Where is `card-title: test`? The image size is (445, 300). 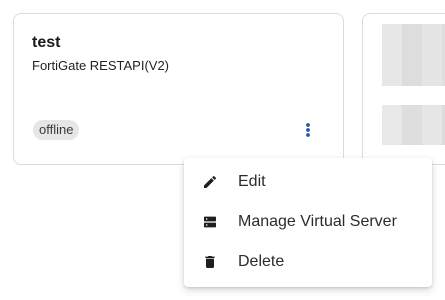
card-title: test is located at coordinates (46, 42).